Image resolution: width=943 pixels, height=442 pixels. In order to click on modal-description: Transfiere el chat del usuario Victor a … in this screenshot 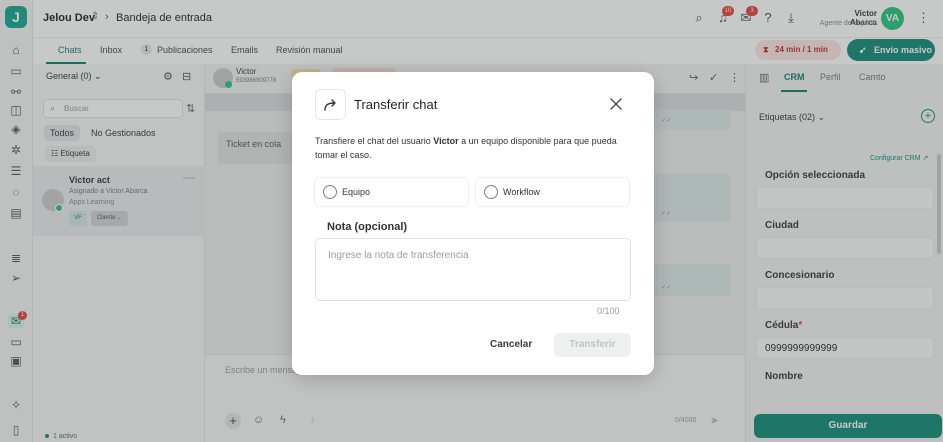, I will do `click(466, 148)`.